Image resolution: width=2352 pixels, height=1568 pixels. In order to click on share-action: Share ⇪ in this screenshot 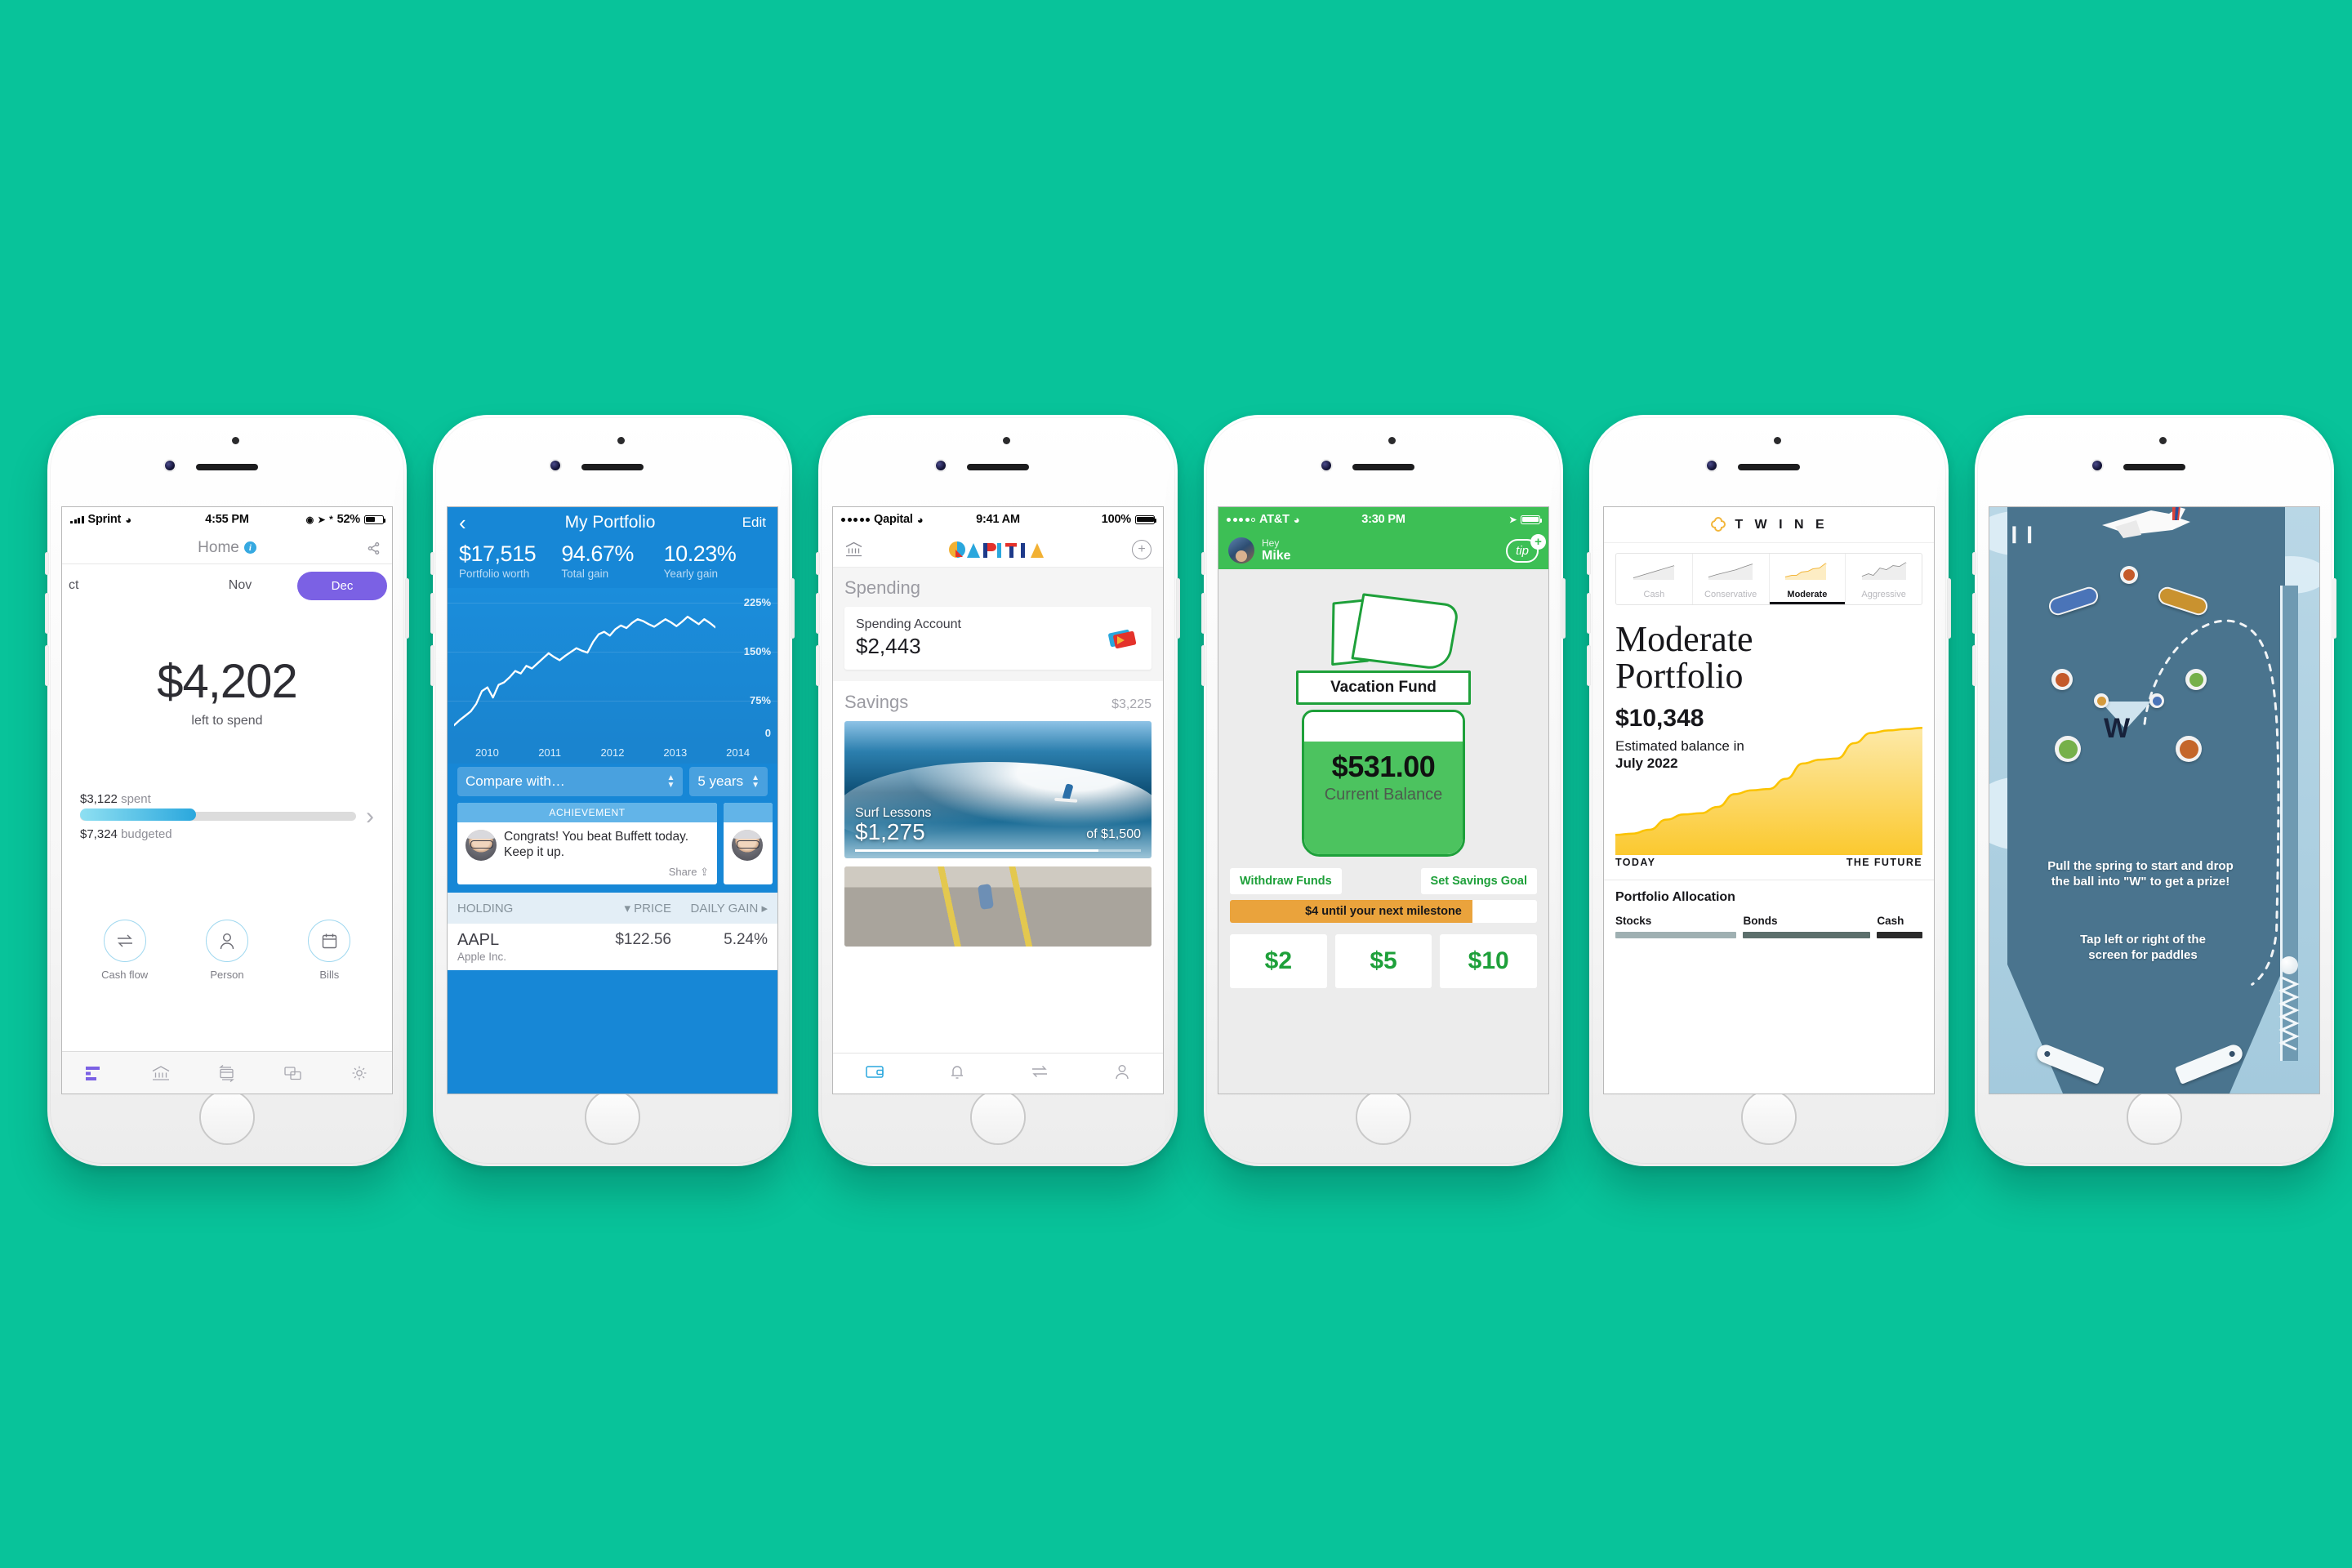, I will do `click(587, 875)`.